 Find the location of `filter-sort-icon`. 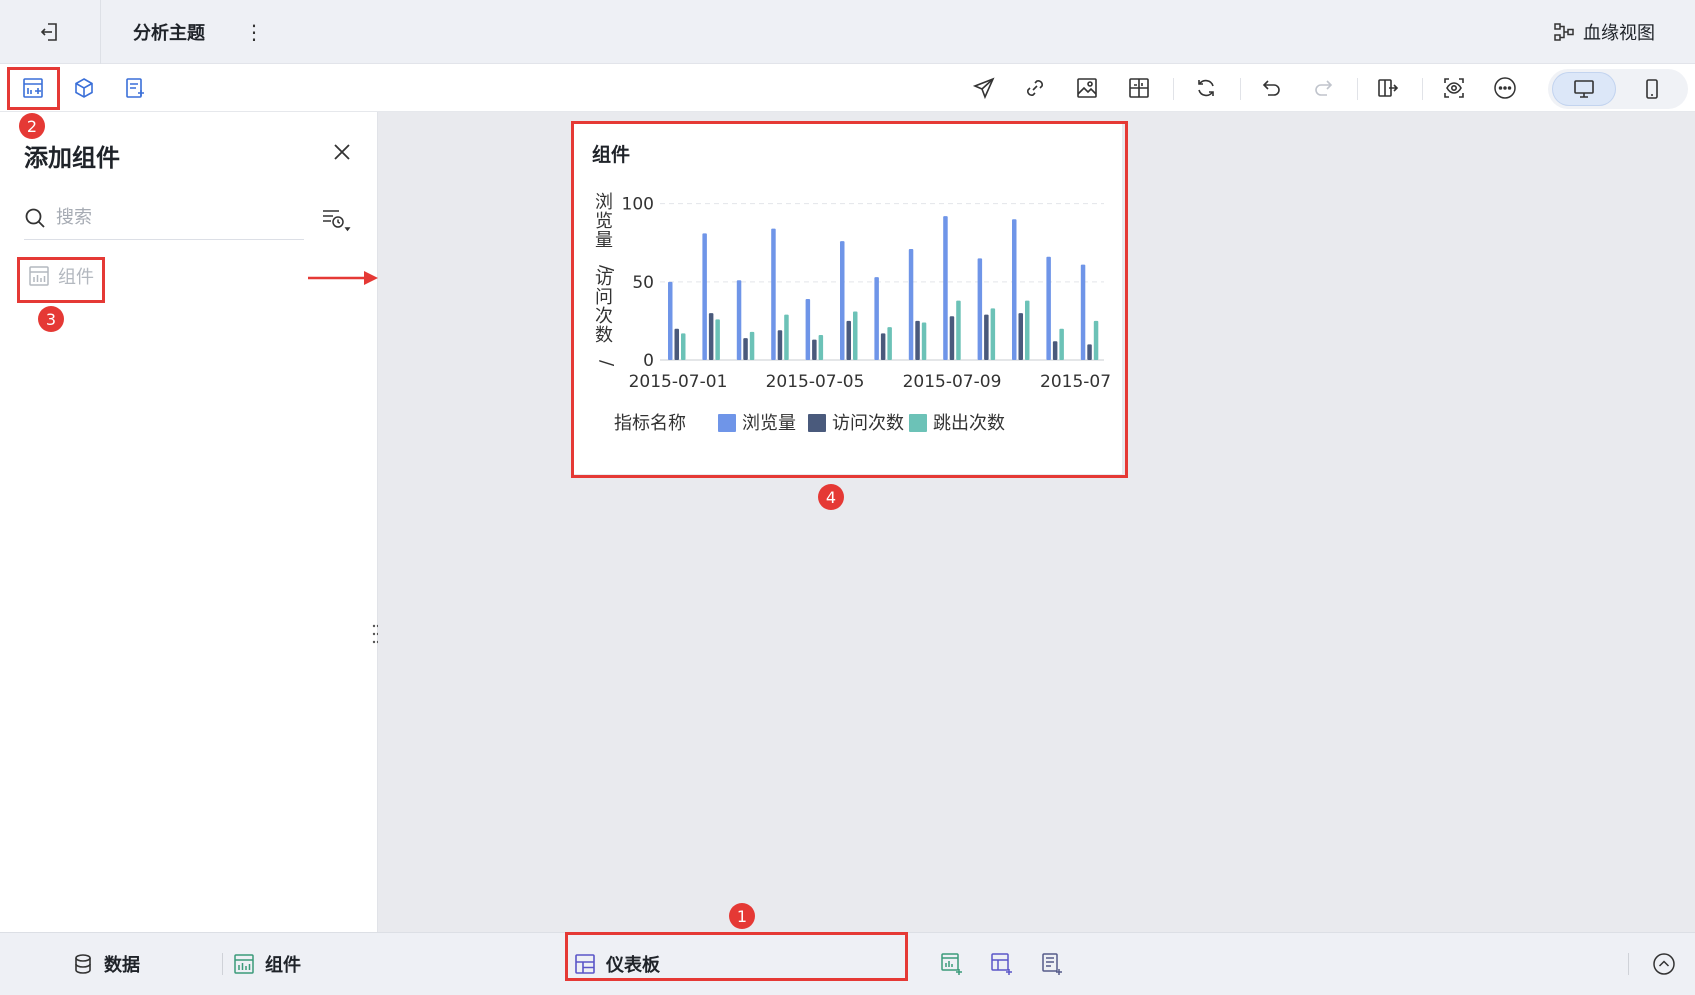

filter-sort-icon is located at coordinates (336, 220).